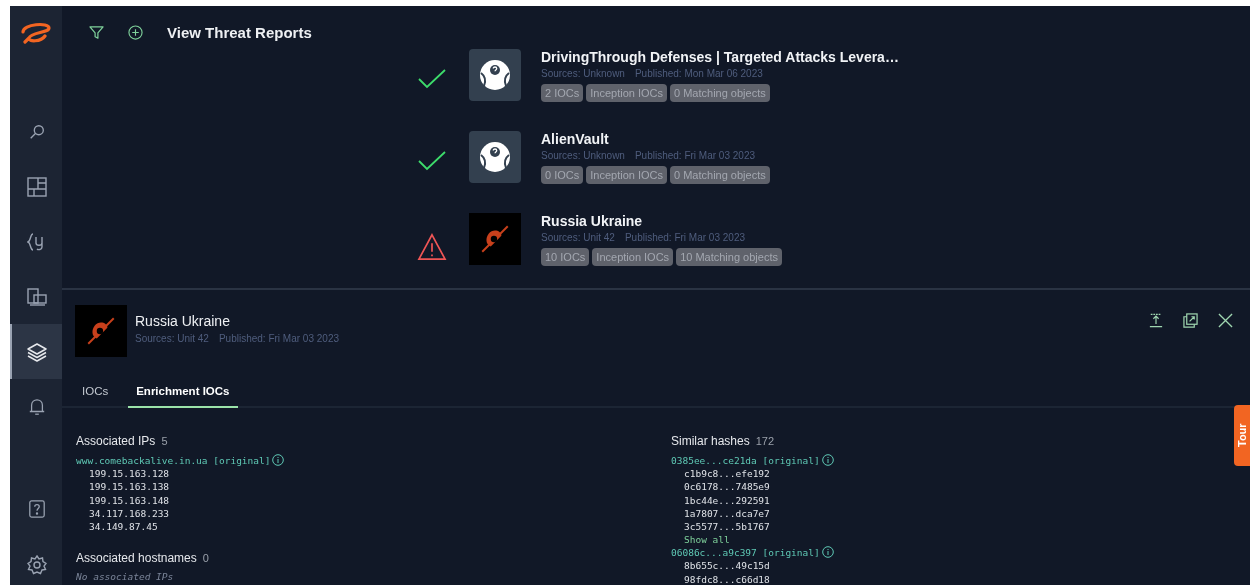 This screenshot has height=585, width=1250. What do you see at coordinates (745, 553) in the screenshot?
I see `original-indicator: 06086c...a9c397 [original]` at bounding box center [745, 553].